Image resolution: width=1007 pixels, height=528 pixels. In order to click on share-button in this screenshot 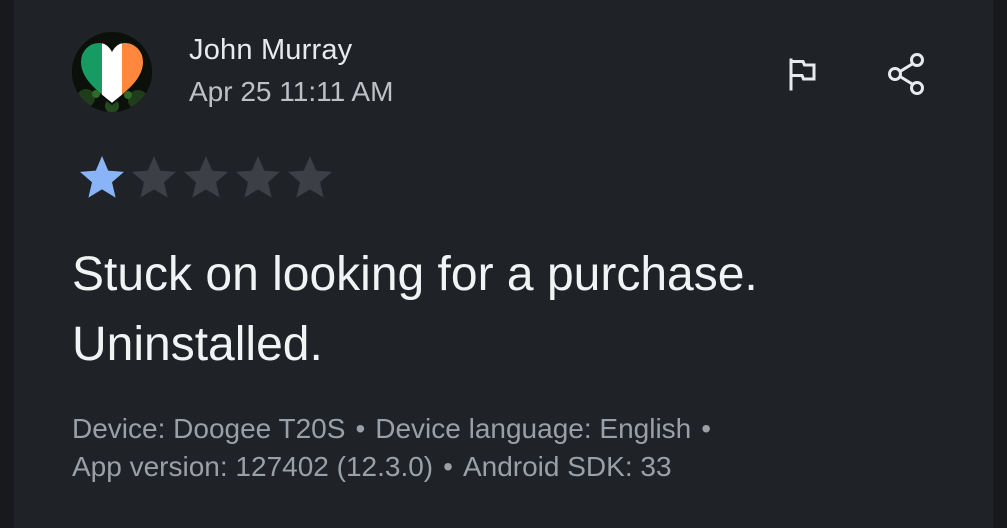, I will do `click(906, 74)`.